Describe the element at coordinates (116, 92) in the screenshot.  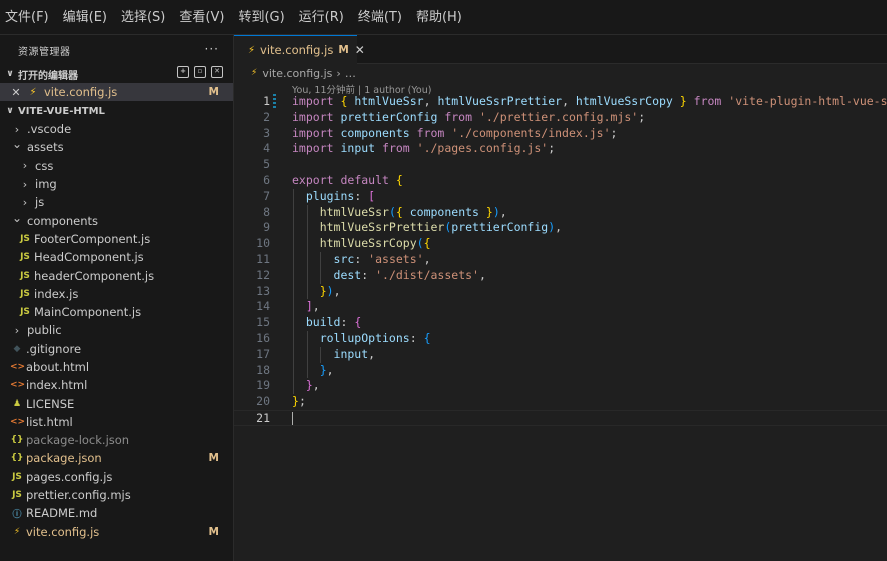
I see `open-editor-item: ✕ ⚡ vite.config.js M` at that location.